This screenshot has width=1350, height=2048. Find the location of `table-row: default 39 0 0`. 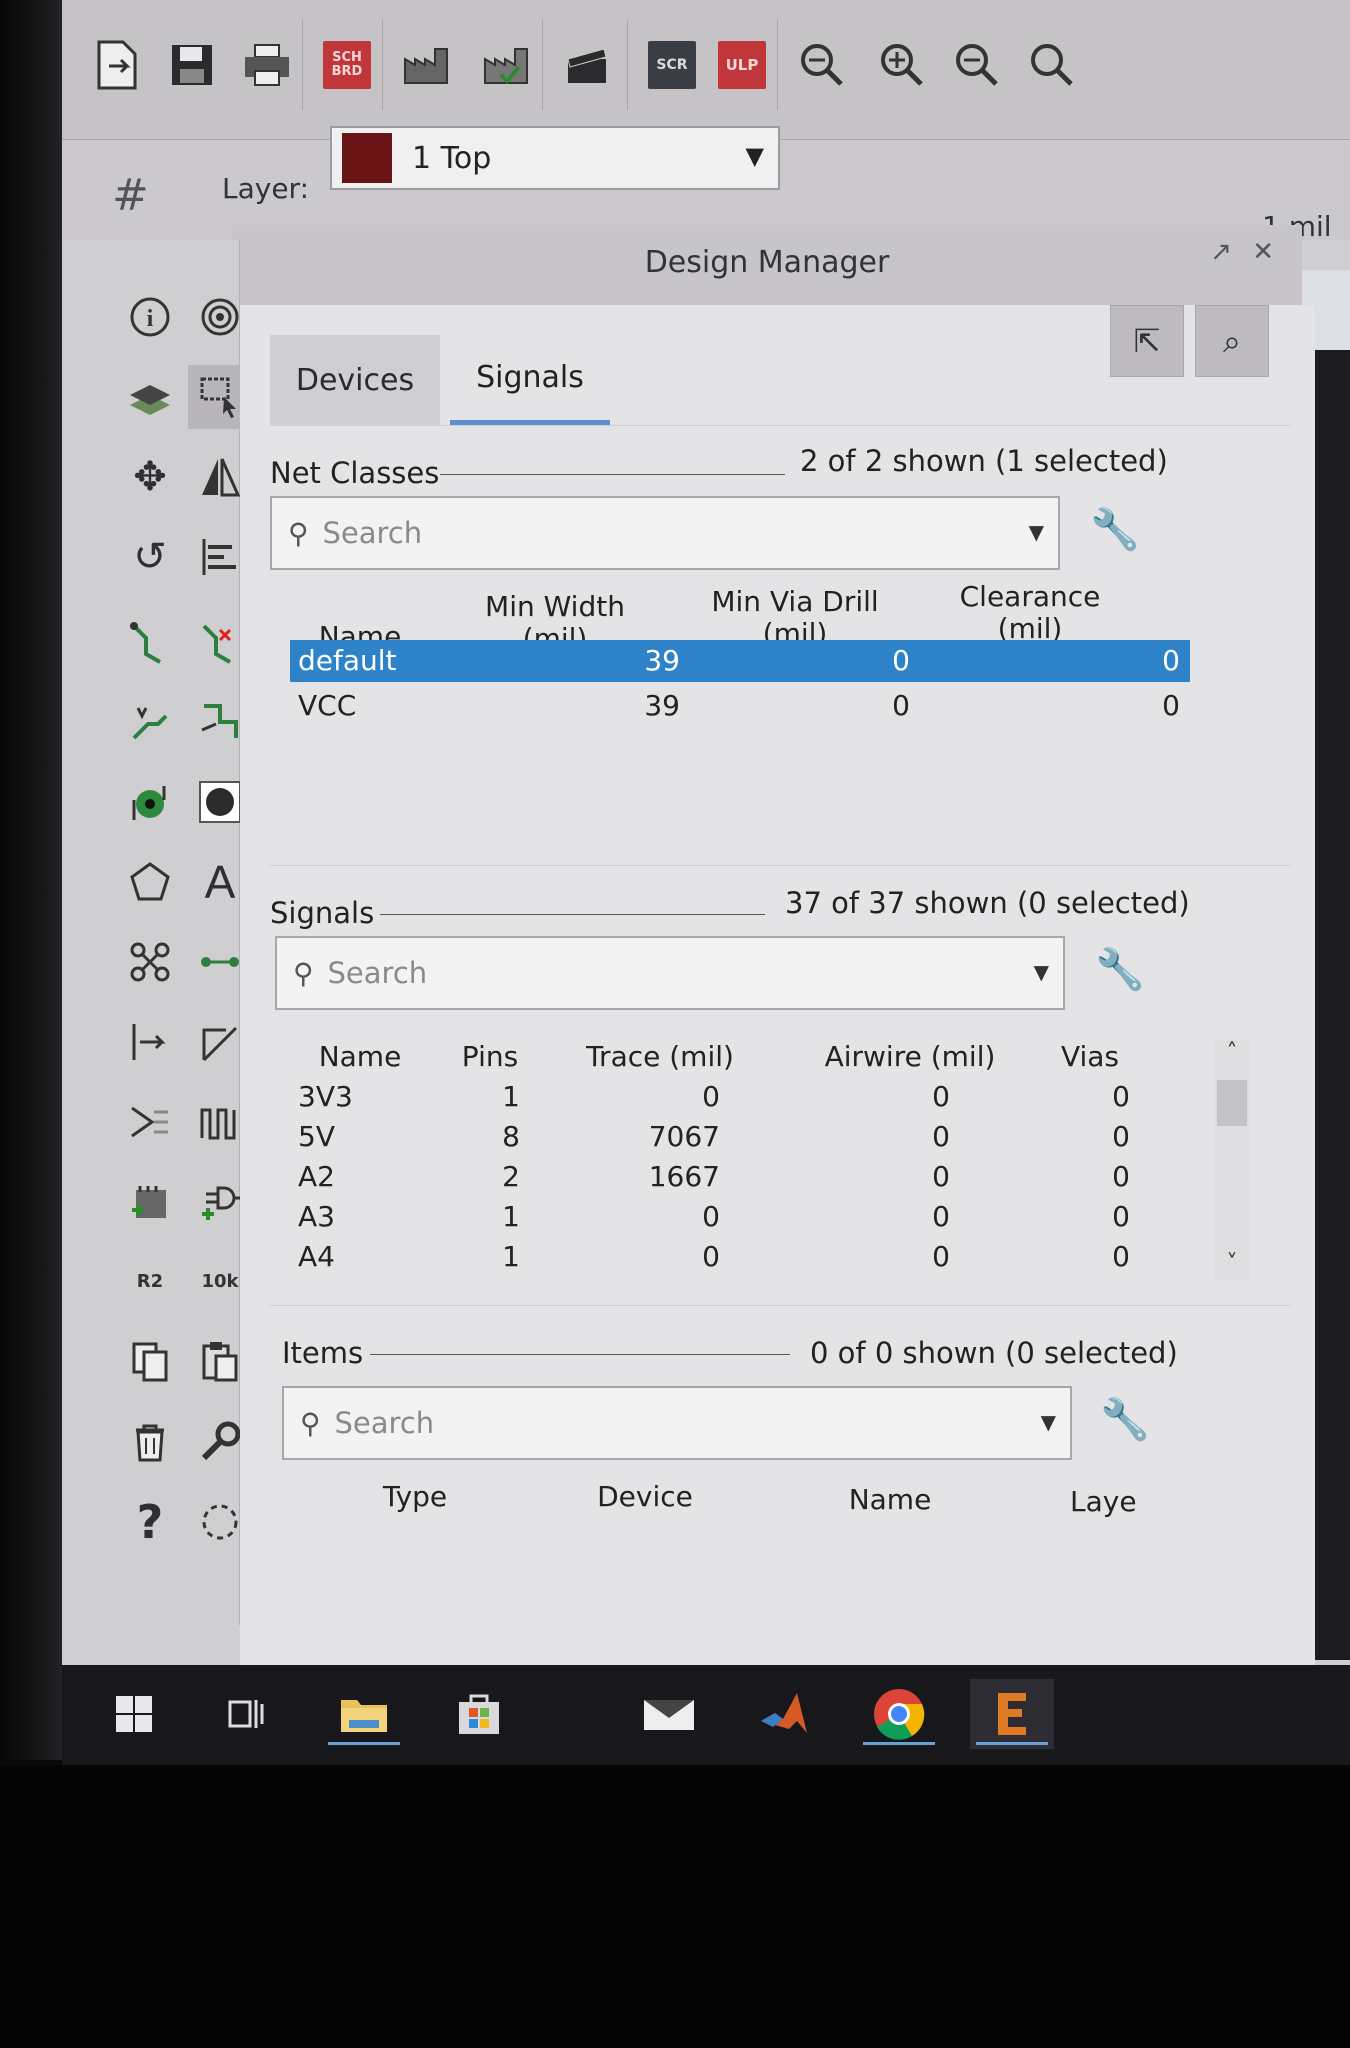

table-row: default 39 0 0 is located at coordinates (740, 661).